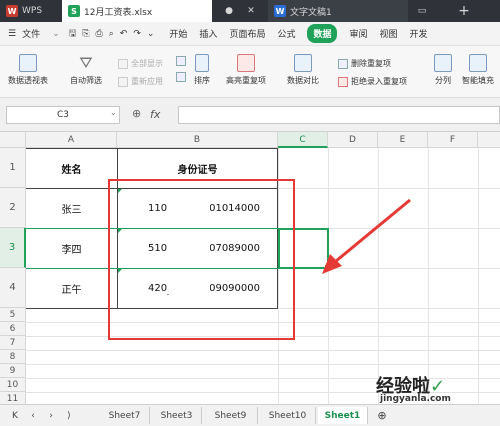  What do you see at coordinates (339, 115) in the screenshot?
I see `formula-input` at bounding box center [339, 115].